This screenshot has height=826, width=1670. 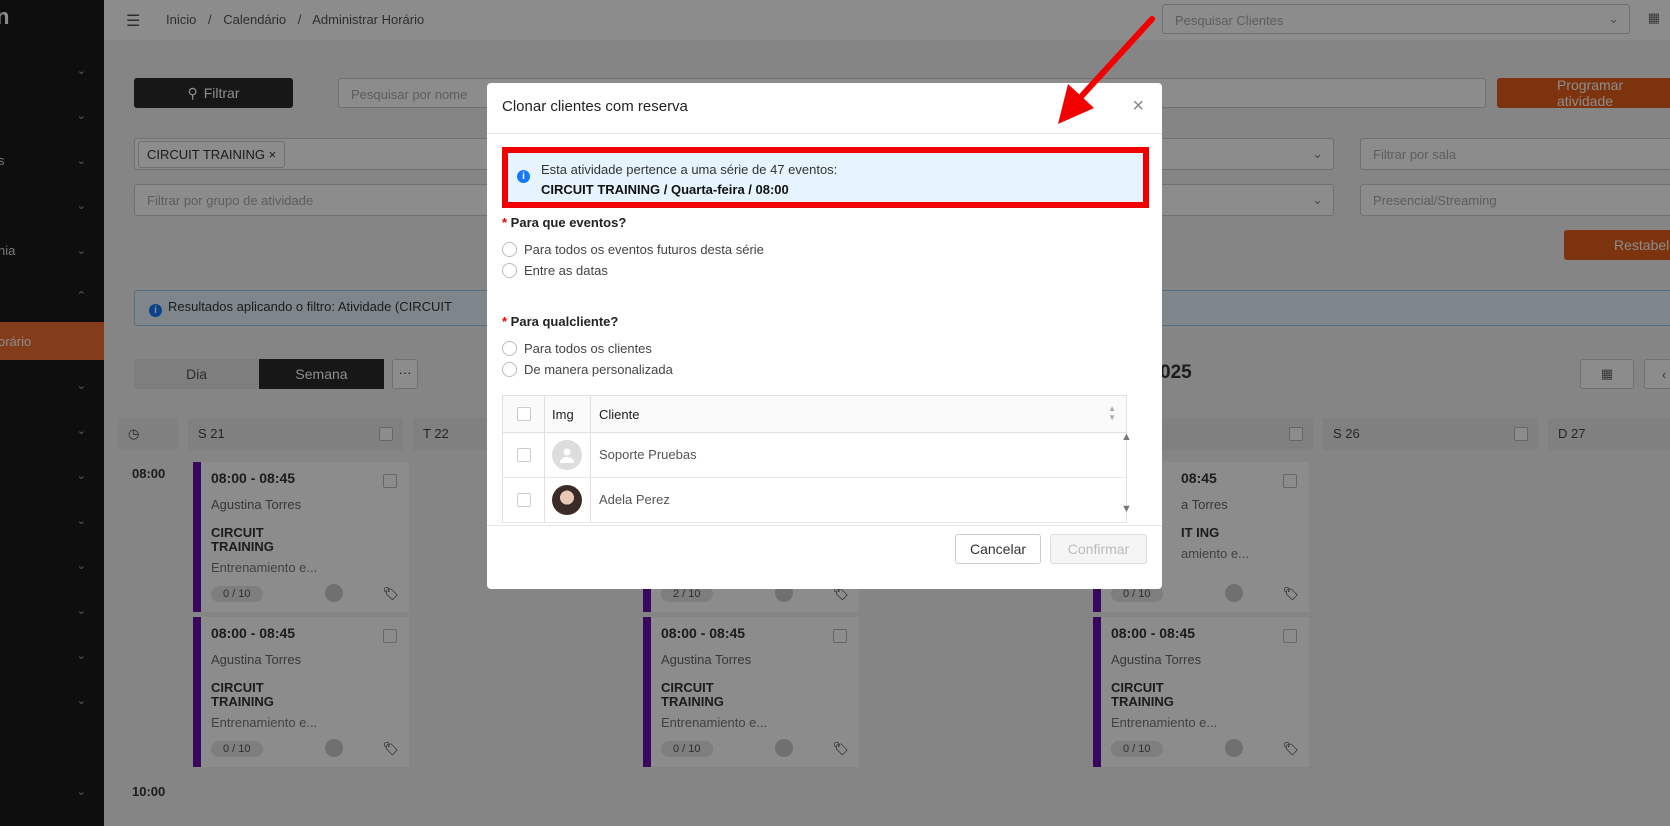 What do you see at coordinates (814, 500) in the screenshot?
I see `table-row: Adela Perez` at bounding box center [814, 500].